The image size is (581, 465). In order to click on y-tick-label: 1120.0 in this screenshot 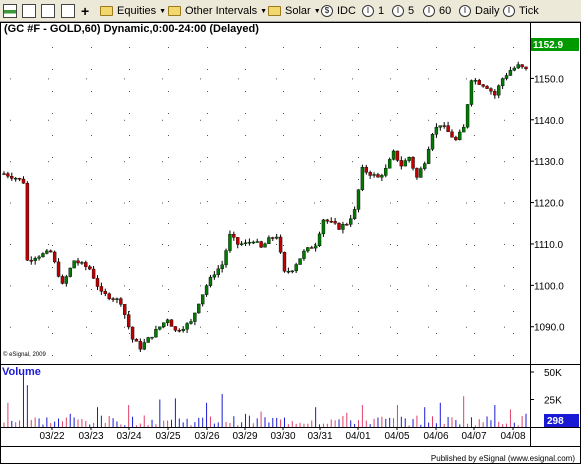, I will do `click(549, 204)`.